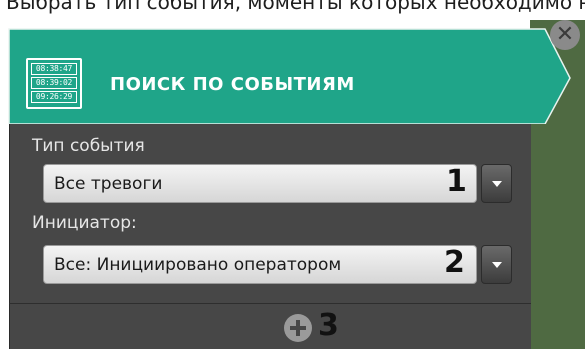  Describe the element at coordinates (328, 325) in the screenshot. I see `callout-marker-3: 3` at that location.